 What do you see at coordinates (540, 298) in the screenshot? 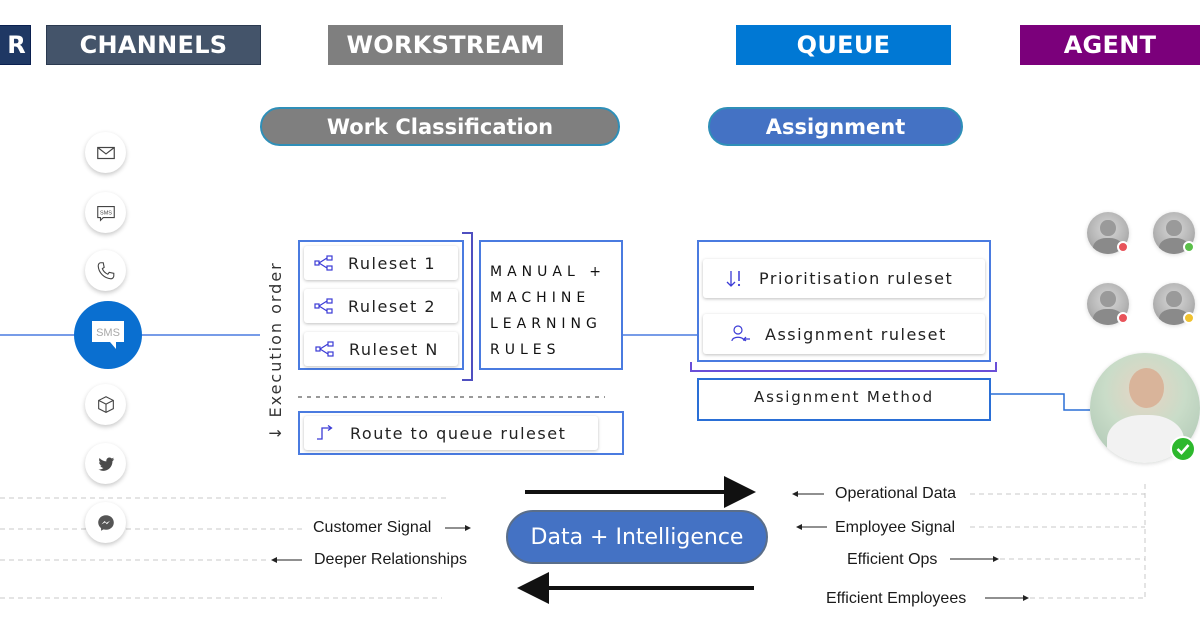
I see `ml-rules-line: MACHINE` at bounding box center [540, 298].